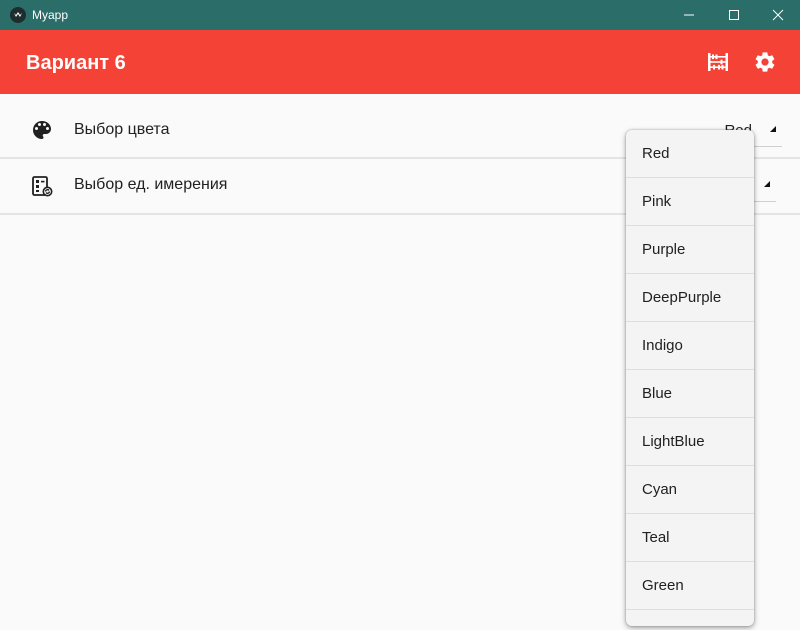  What do you see at coordinates (657, 201) in the screenshot?
I see `menu-item-label: Pink` at bounding box center [657, 201].